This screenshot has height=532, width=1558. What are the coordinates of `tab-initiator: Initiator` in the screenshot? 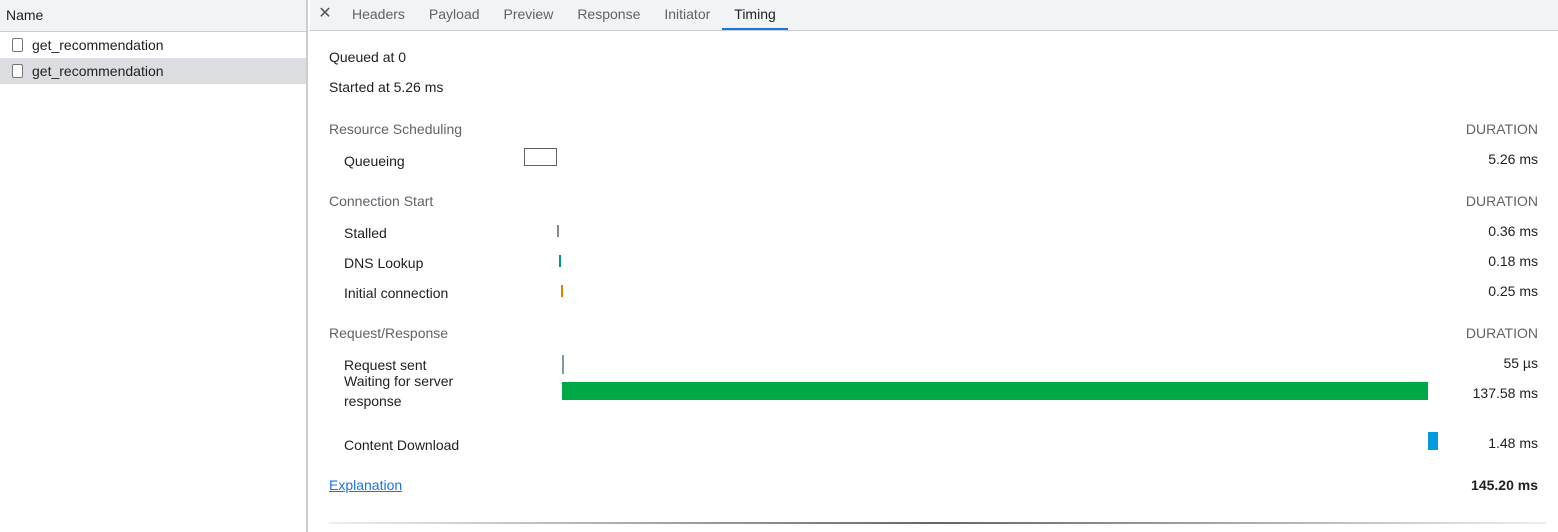 It's located at (687, 15).